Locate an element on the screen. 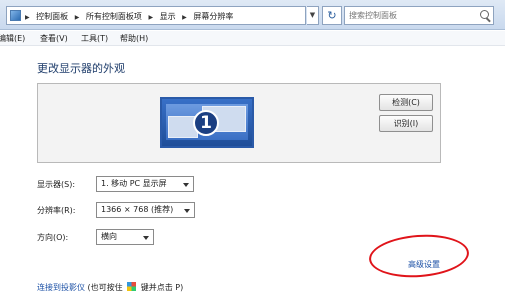 The image size is (505, 297). hint-text-after: 键并点击 P) is located at coordinates (162, 287).